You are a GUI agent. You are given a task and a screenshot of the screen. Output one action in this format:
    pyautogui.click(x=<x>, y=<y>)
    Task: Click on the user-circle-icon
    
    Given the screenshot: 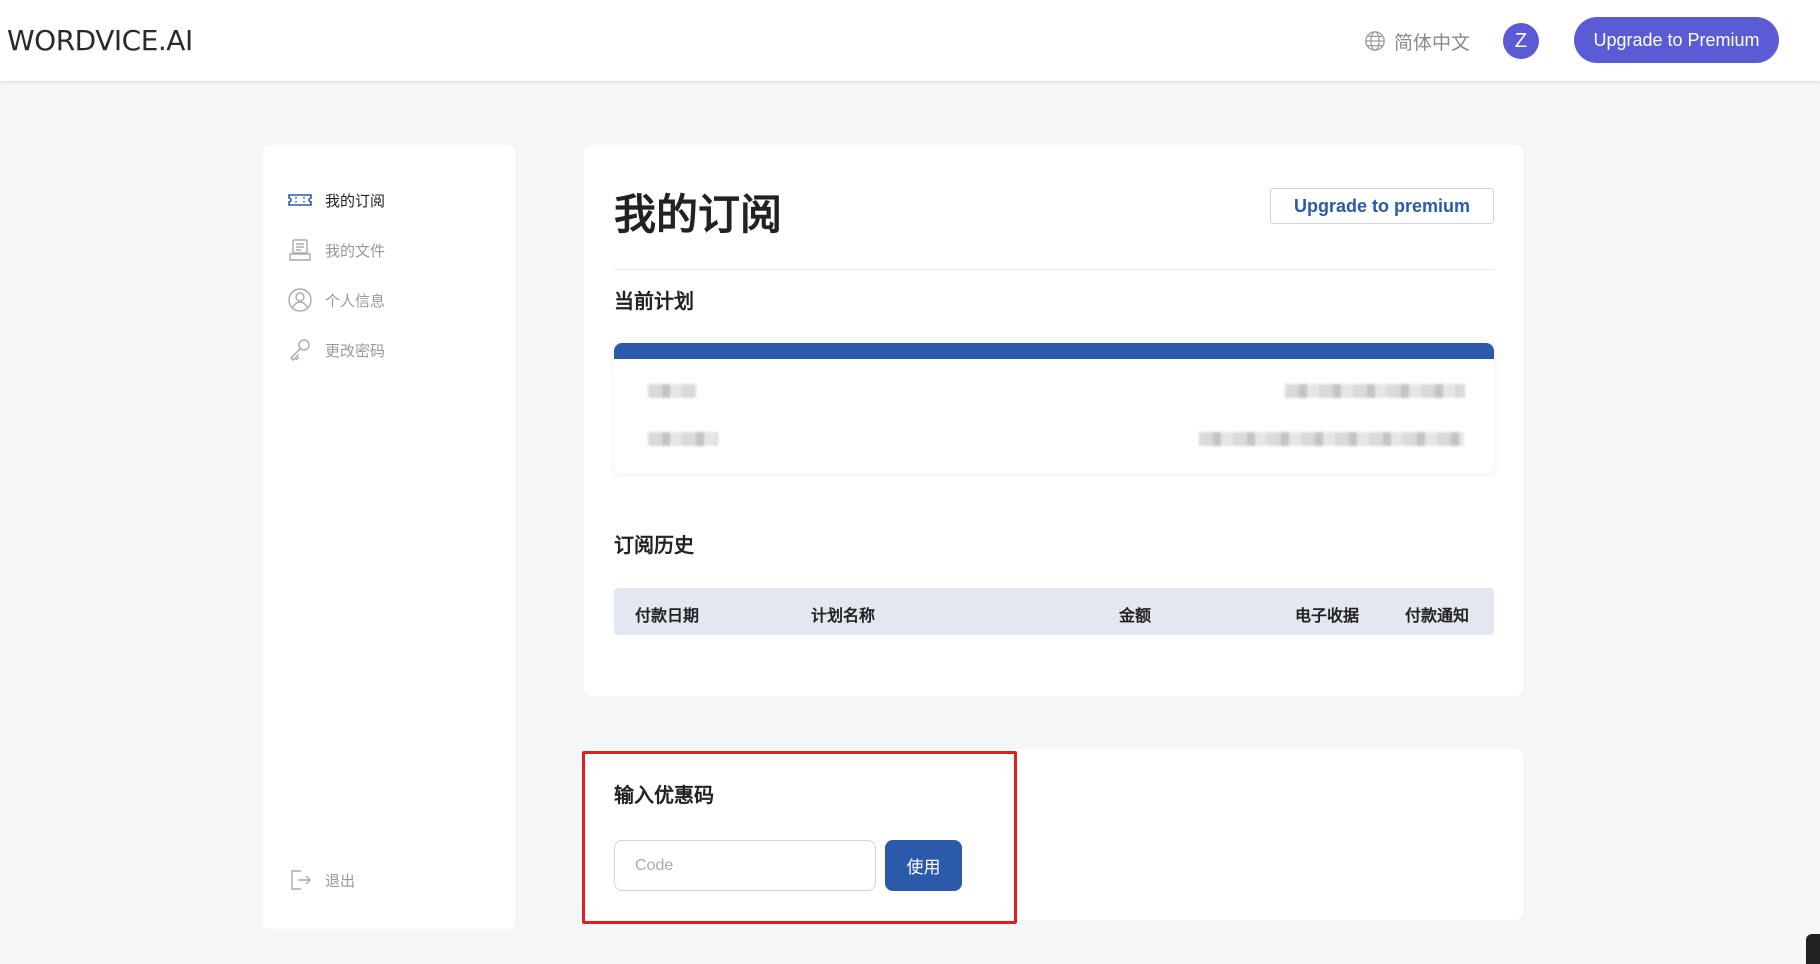 What is the action you would take?
    pyautogui.click(x=300, y=300)
    